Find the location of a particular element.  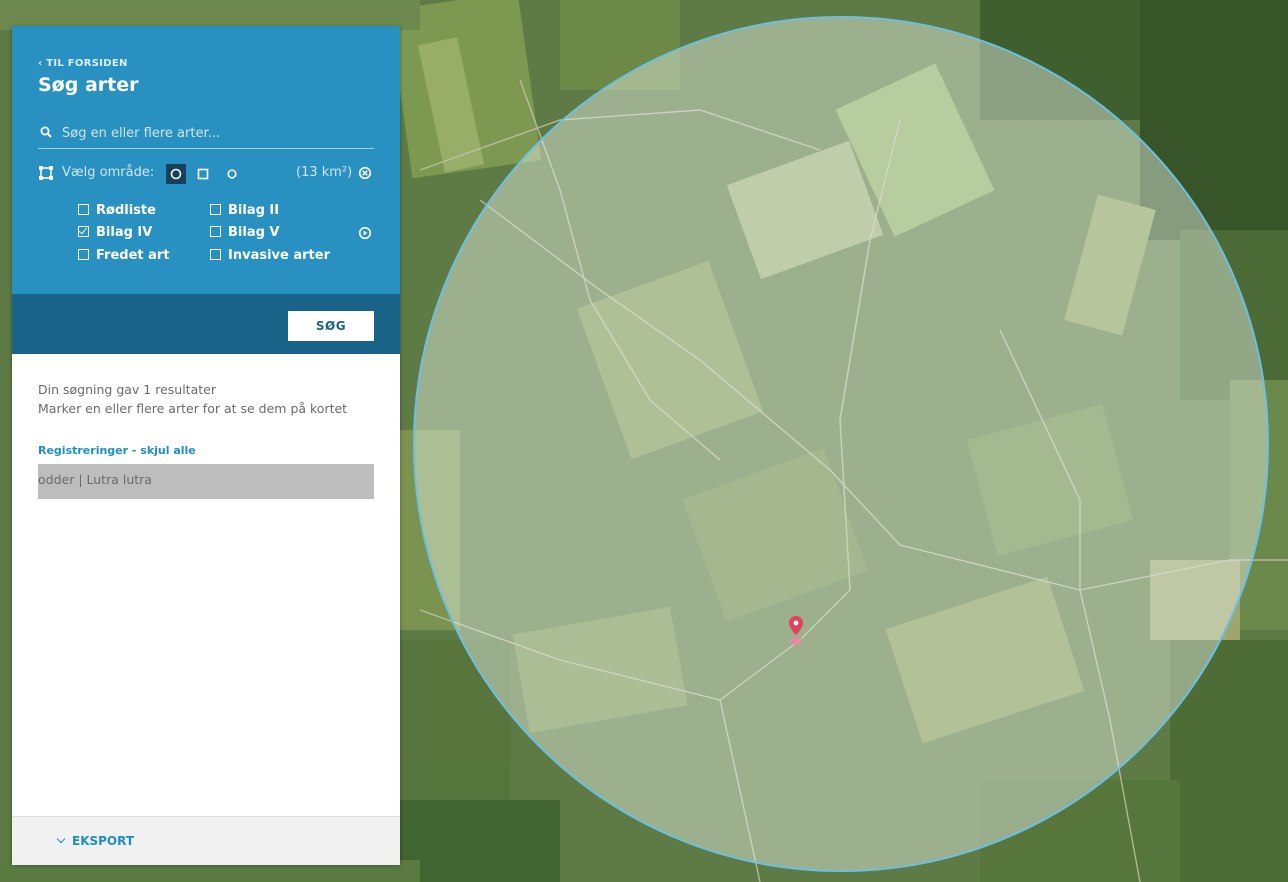

area-select-icon is located at coordinates (46, 173).